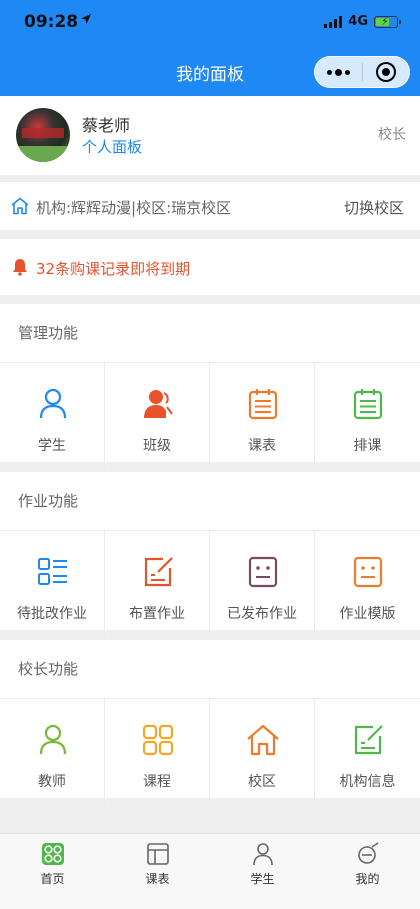 The image size is (420, 909). What do you see at coordinates (53, 403) in the screenshot?
I see `user-icon` at bounding box center [53, 403].